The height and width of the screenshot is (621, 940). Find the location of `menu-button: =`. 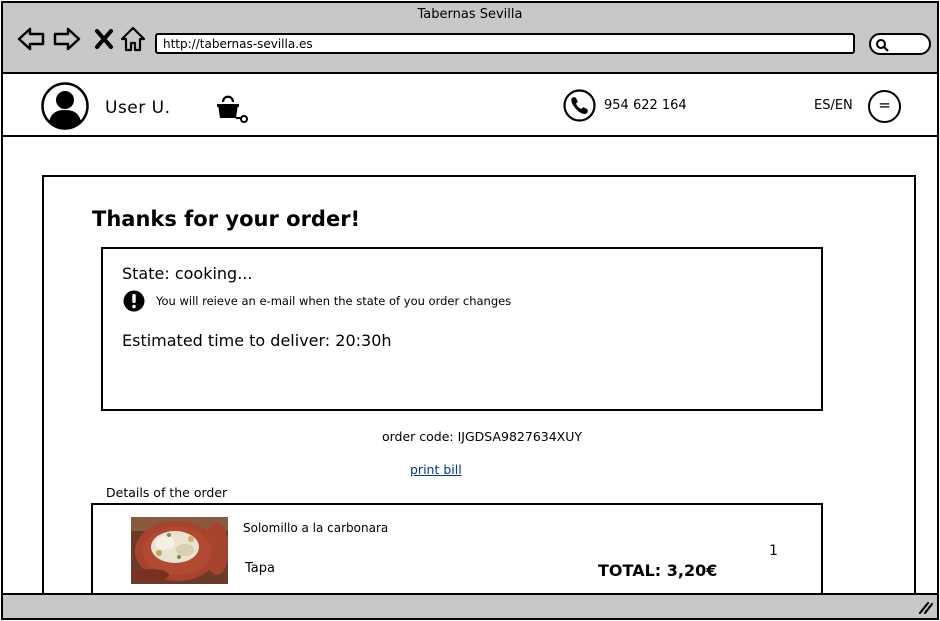

menu-button: = is located at coordinates (884, 106).